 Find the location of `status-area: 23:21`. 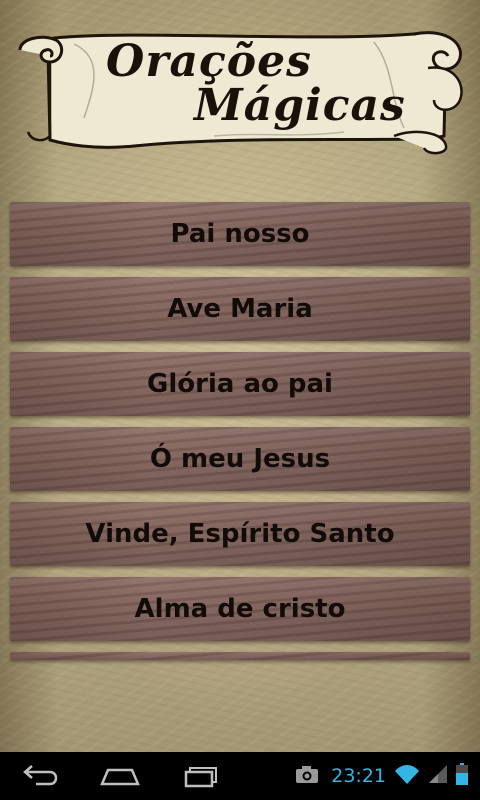

status-area: 23:21 is located at coordinates (377, 776).